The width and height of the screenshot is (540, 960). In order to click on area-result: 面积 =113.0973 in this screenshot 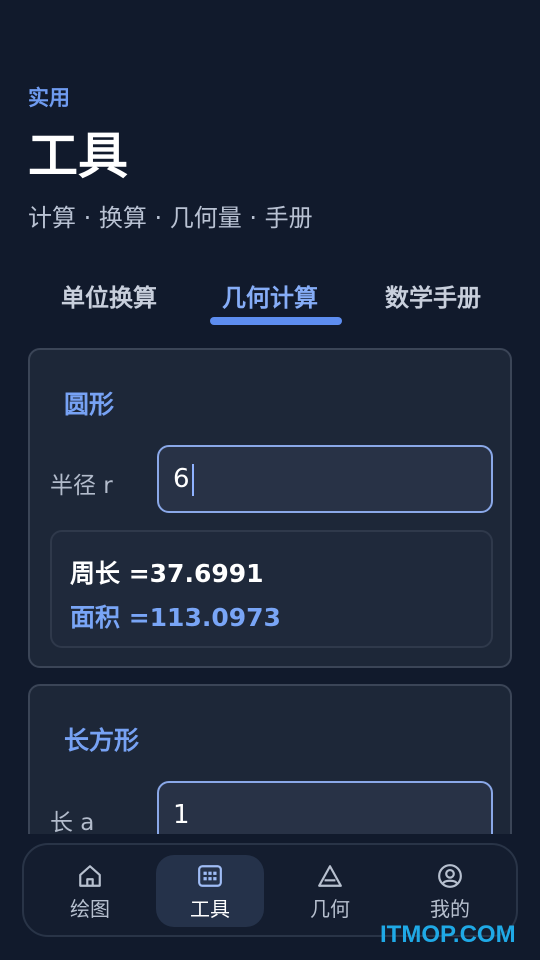, I will do `click(175, 617)`.